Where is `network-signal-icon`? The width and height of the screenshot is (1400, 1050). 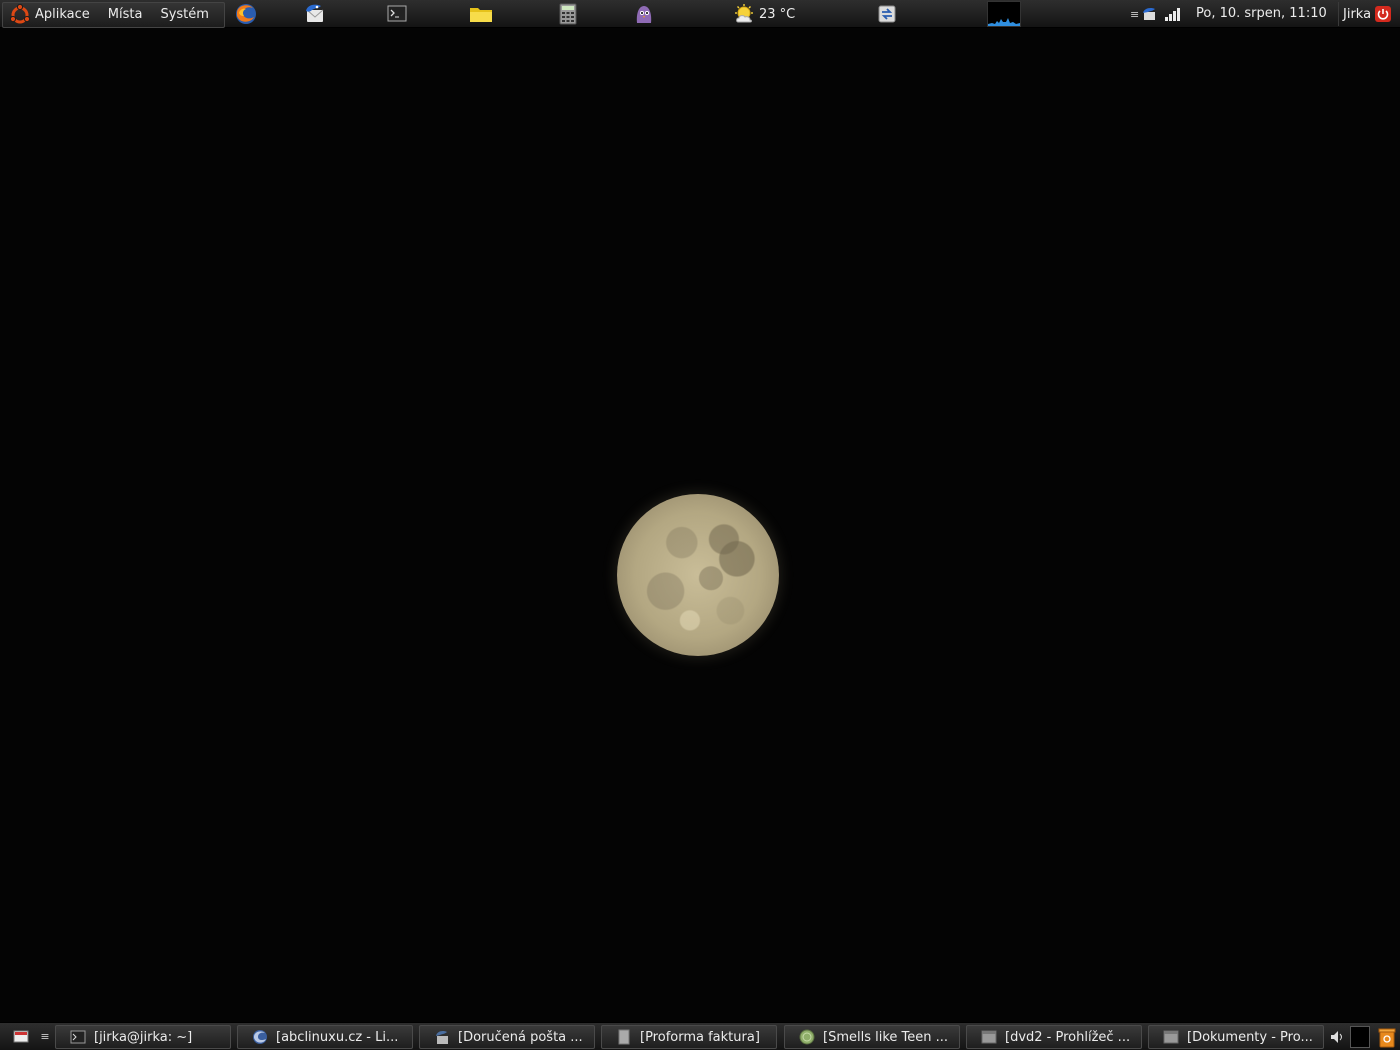
network-signal-icon is located at coordinates (1173, 14).